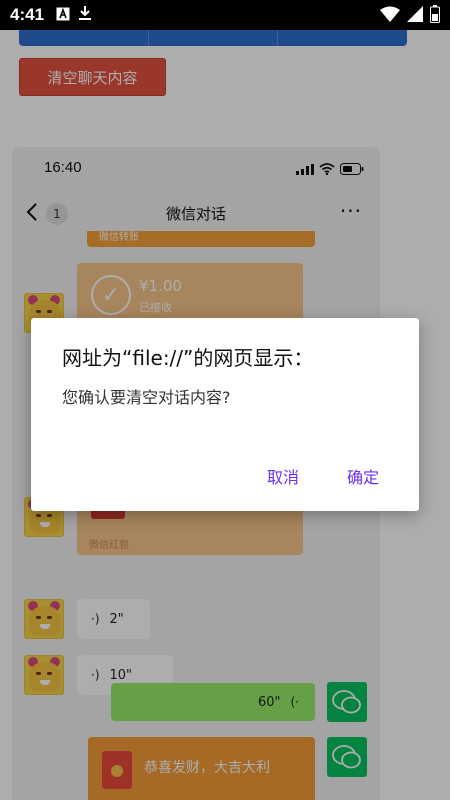 Image resolution: width=450 pixels, height=800 pixels. I want to click on status-time: 4:41, so click(27, 14).